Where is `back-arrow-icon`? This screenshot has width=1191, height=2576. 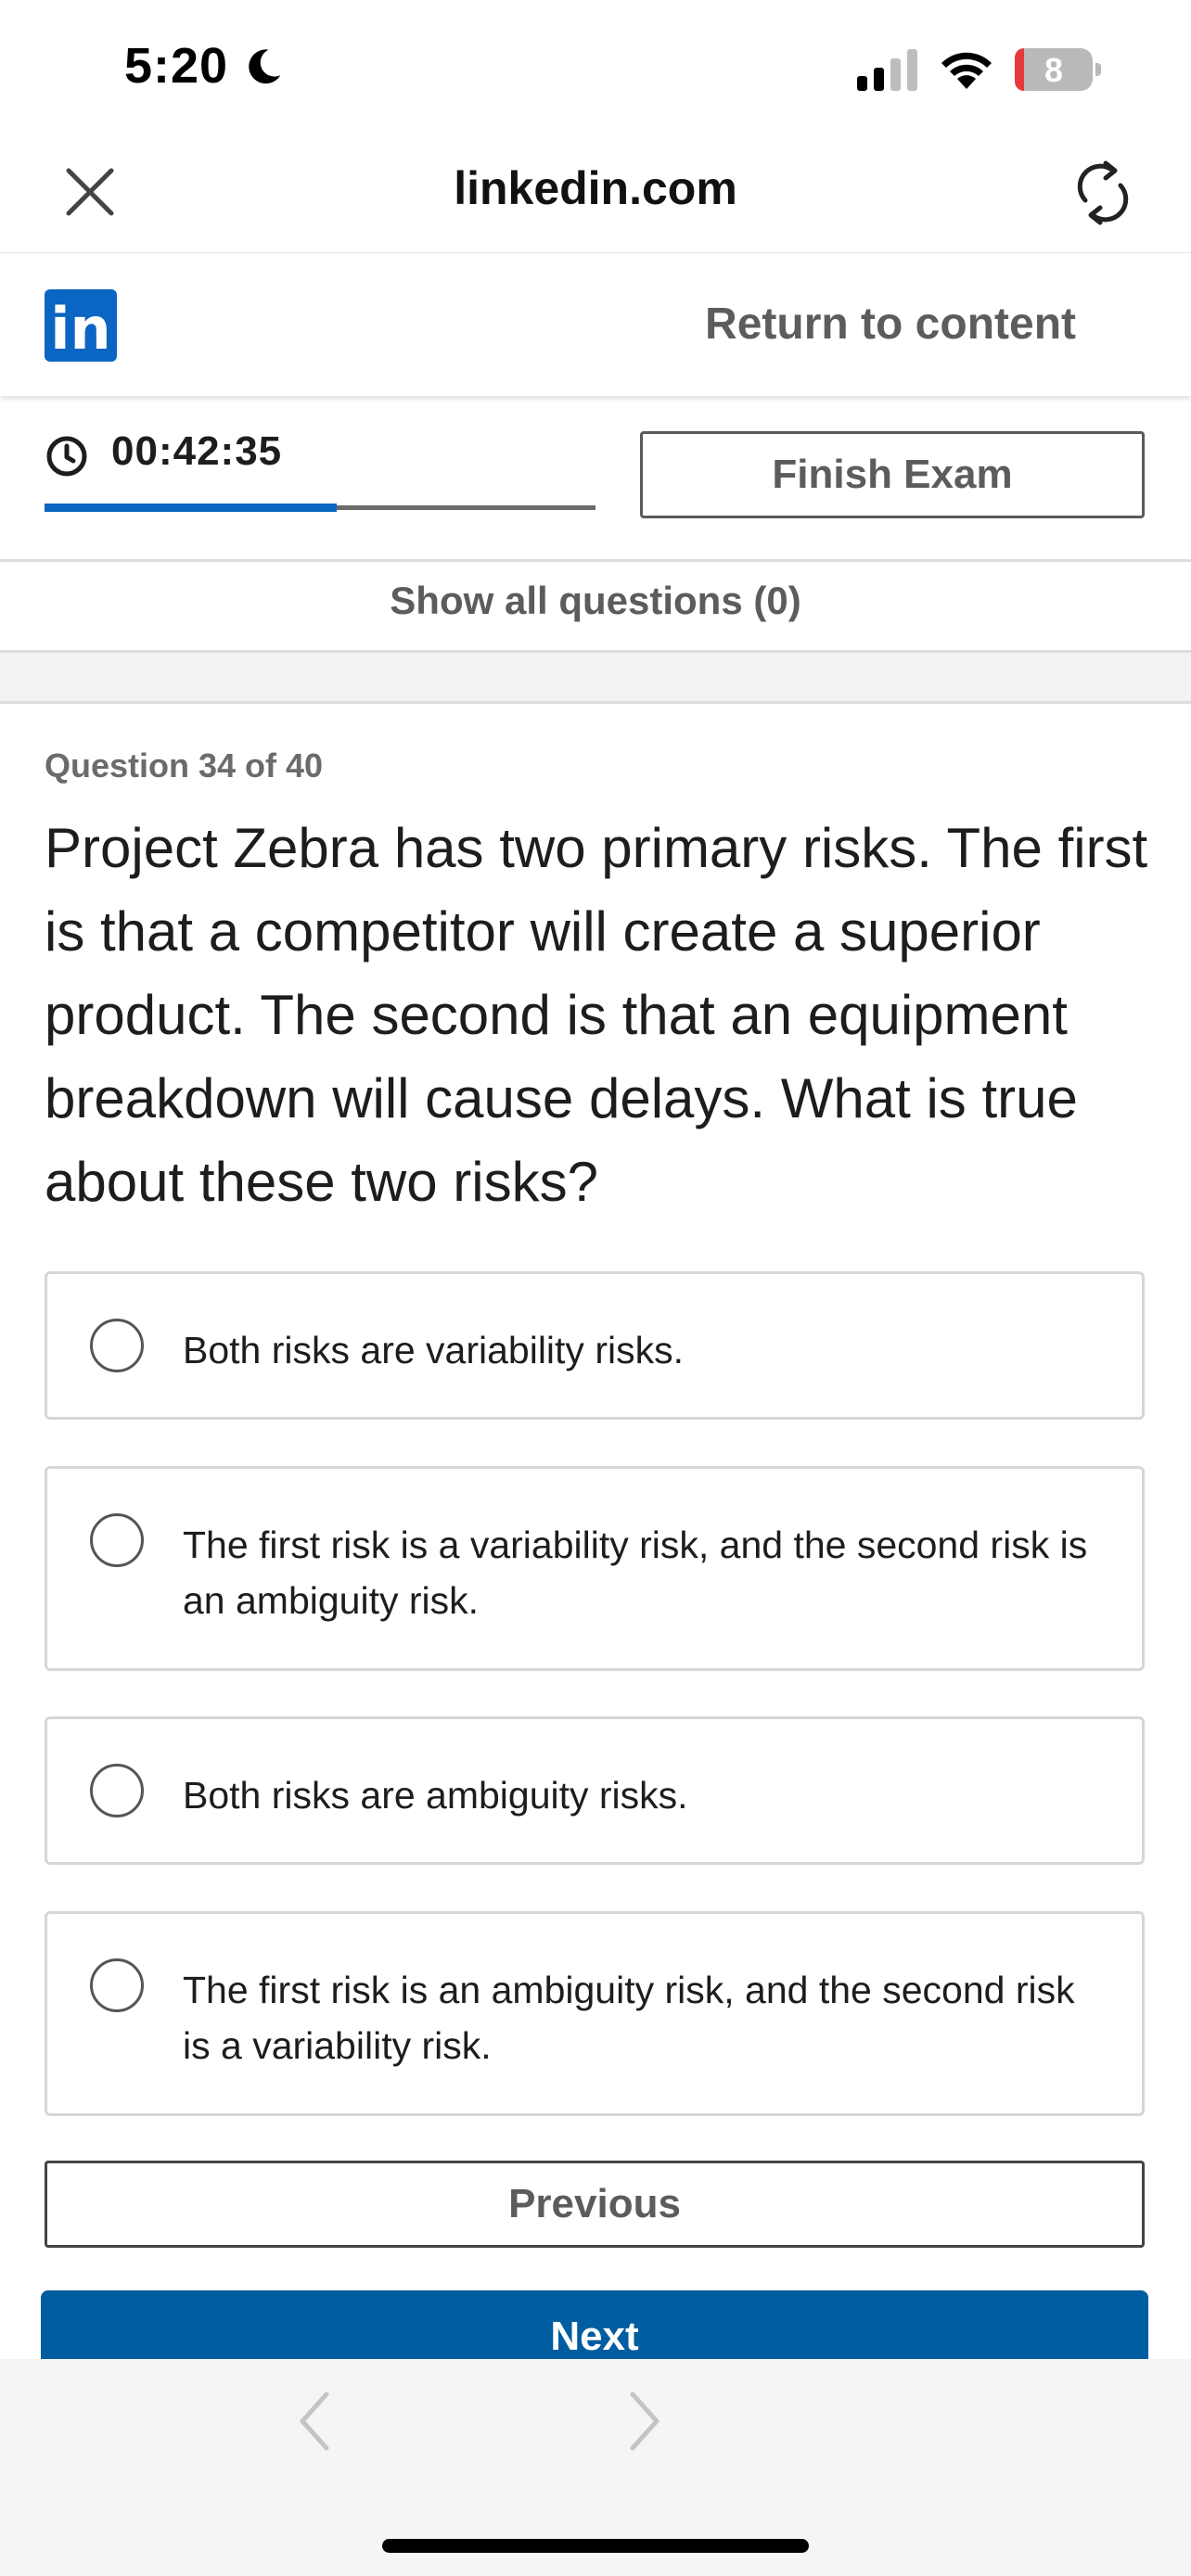
back-arrow-icon is located at coordinates (313, 2421).